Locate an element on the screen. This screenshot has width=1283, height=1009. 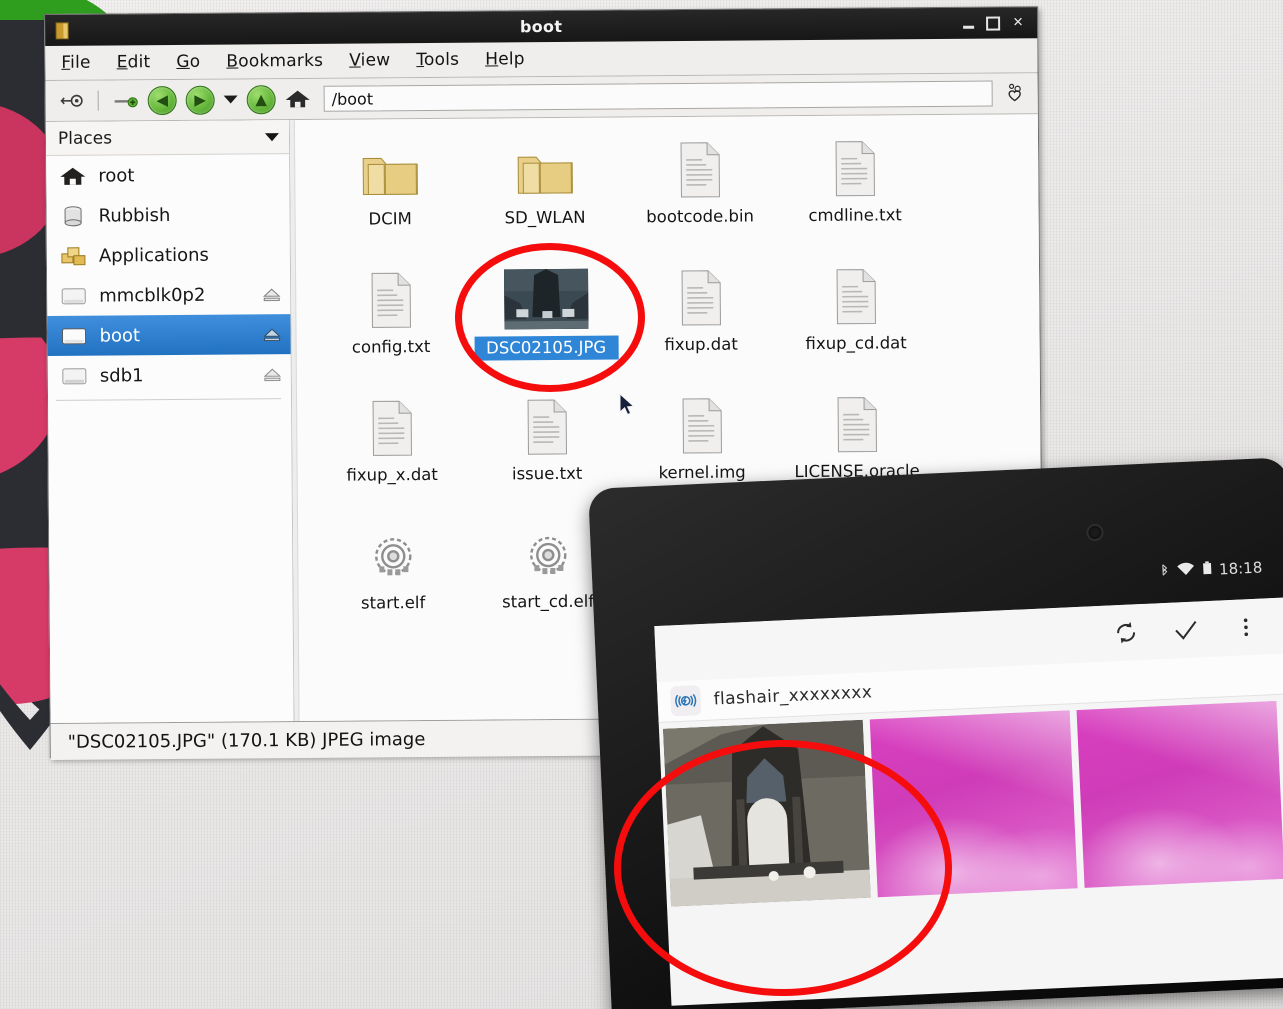
file-item: cmdline.txt is located at coordinates (855, 187).